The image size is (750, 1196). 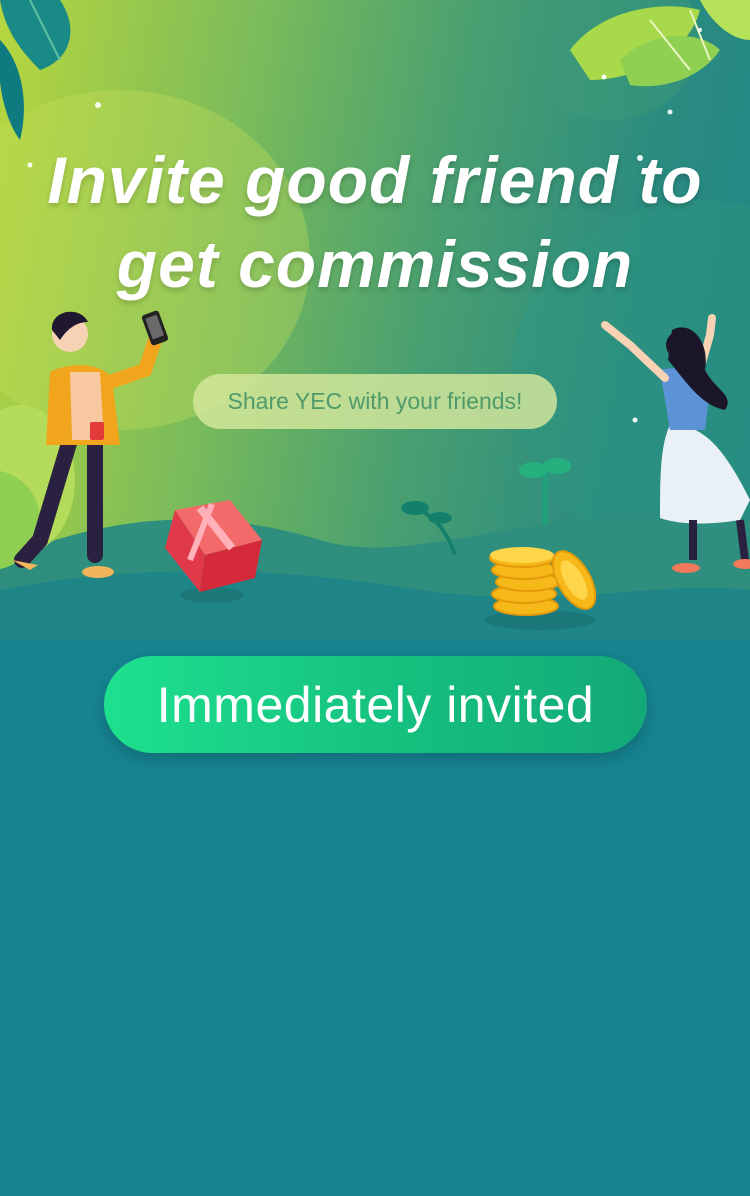 I want to click on page-title-line2: get commission, so click(x=375, y=264).